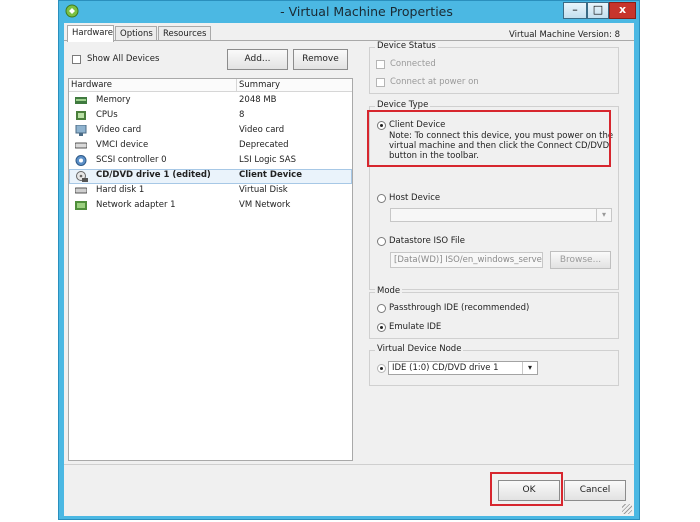 The image size is (700, 522). I want to click on datastore-iso-radio, so click(381, 241).